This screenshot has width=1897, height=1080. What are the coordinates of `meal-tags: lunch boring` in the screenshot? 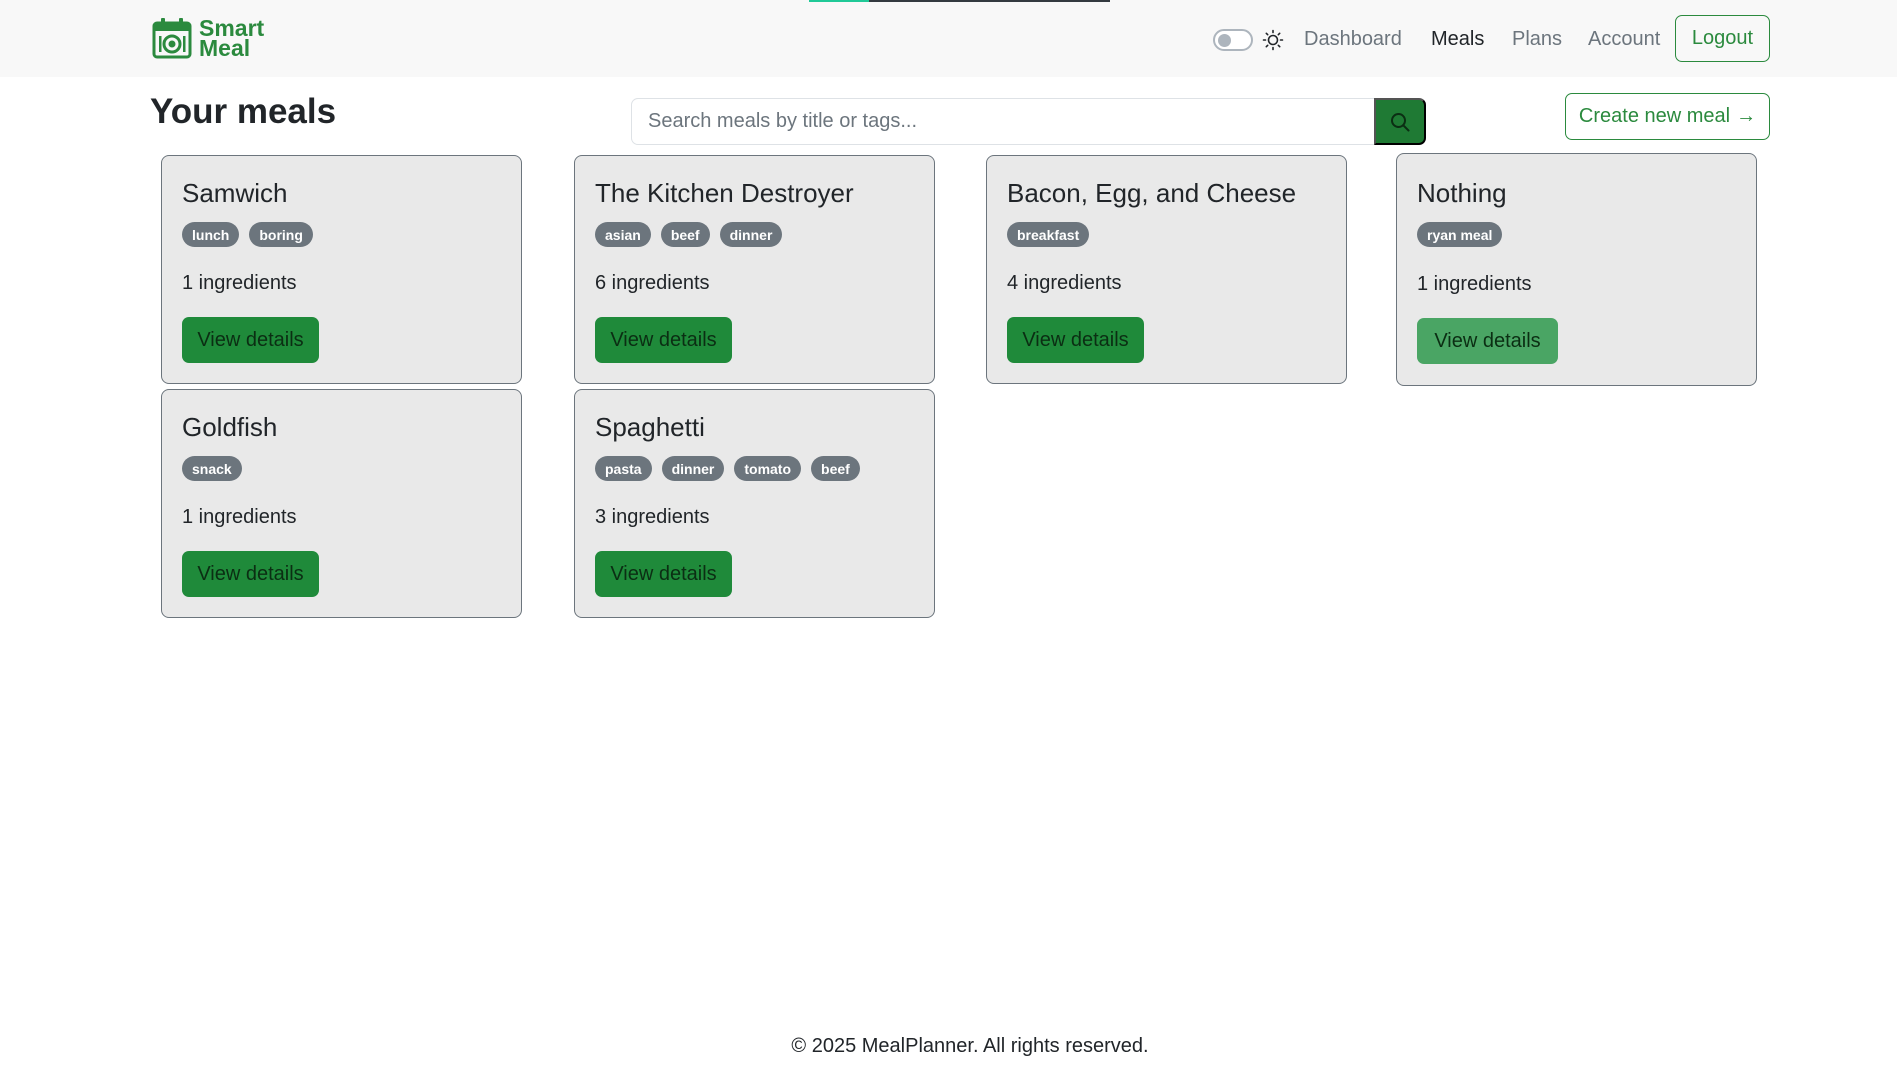 It's located at (247, 234).